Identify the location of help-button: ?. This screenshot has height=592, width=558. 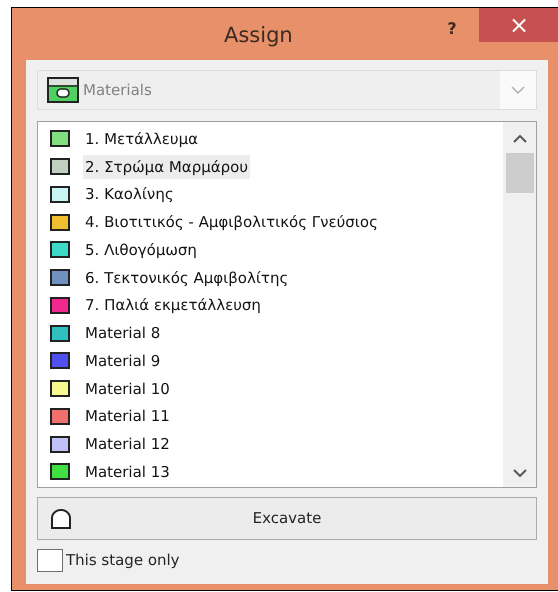
(452, 29).